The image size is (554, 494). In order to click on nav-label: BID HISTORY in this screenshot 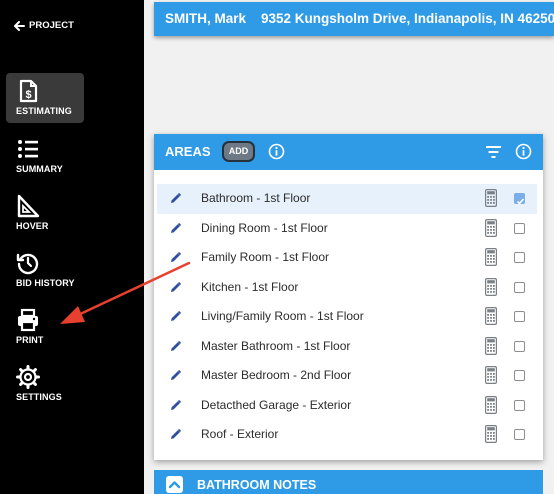, I will do `click(45, 283)`.